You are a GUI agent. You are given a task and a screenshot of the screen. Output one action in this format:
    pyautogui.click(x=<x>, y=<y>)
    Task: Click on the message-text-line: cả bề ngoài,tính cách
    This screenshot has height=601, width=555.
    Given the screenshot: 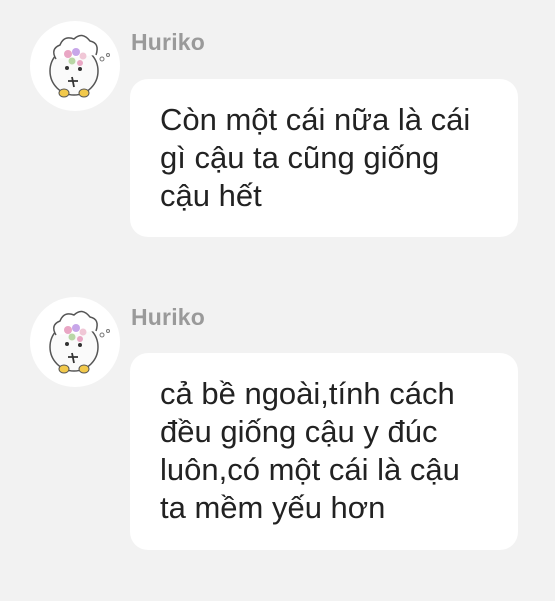 What is the action you would take?
    pyautogui.click(x=307, y=393)
    